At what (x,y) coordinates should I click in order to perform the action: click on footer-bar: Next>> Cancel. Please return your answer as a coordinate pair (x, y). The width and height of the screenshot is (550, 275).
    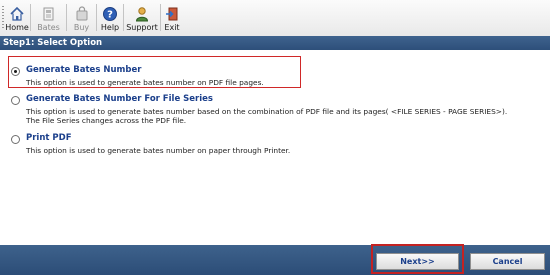
    Looking at the image, I should click on (275, 260).